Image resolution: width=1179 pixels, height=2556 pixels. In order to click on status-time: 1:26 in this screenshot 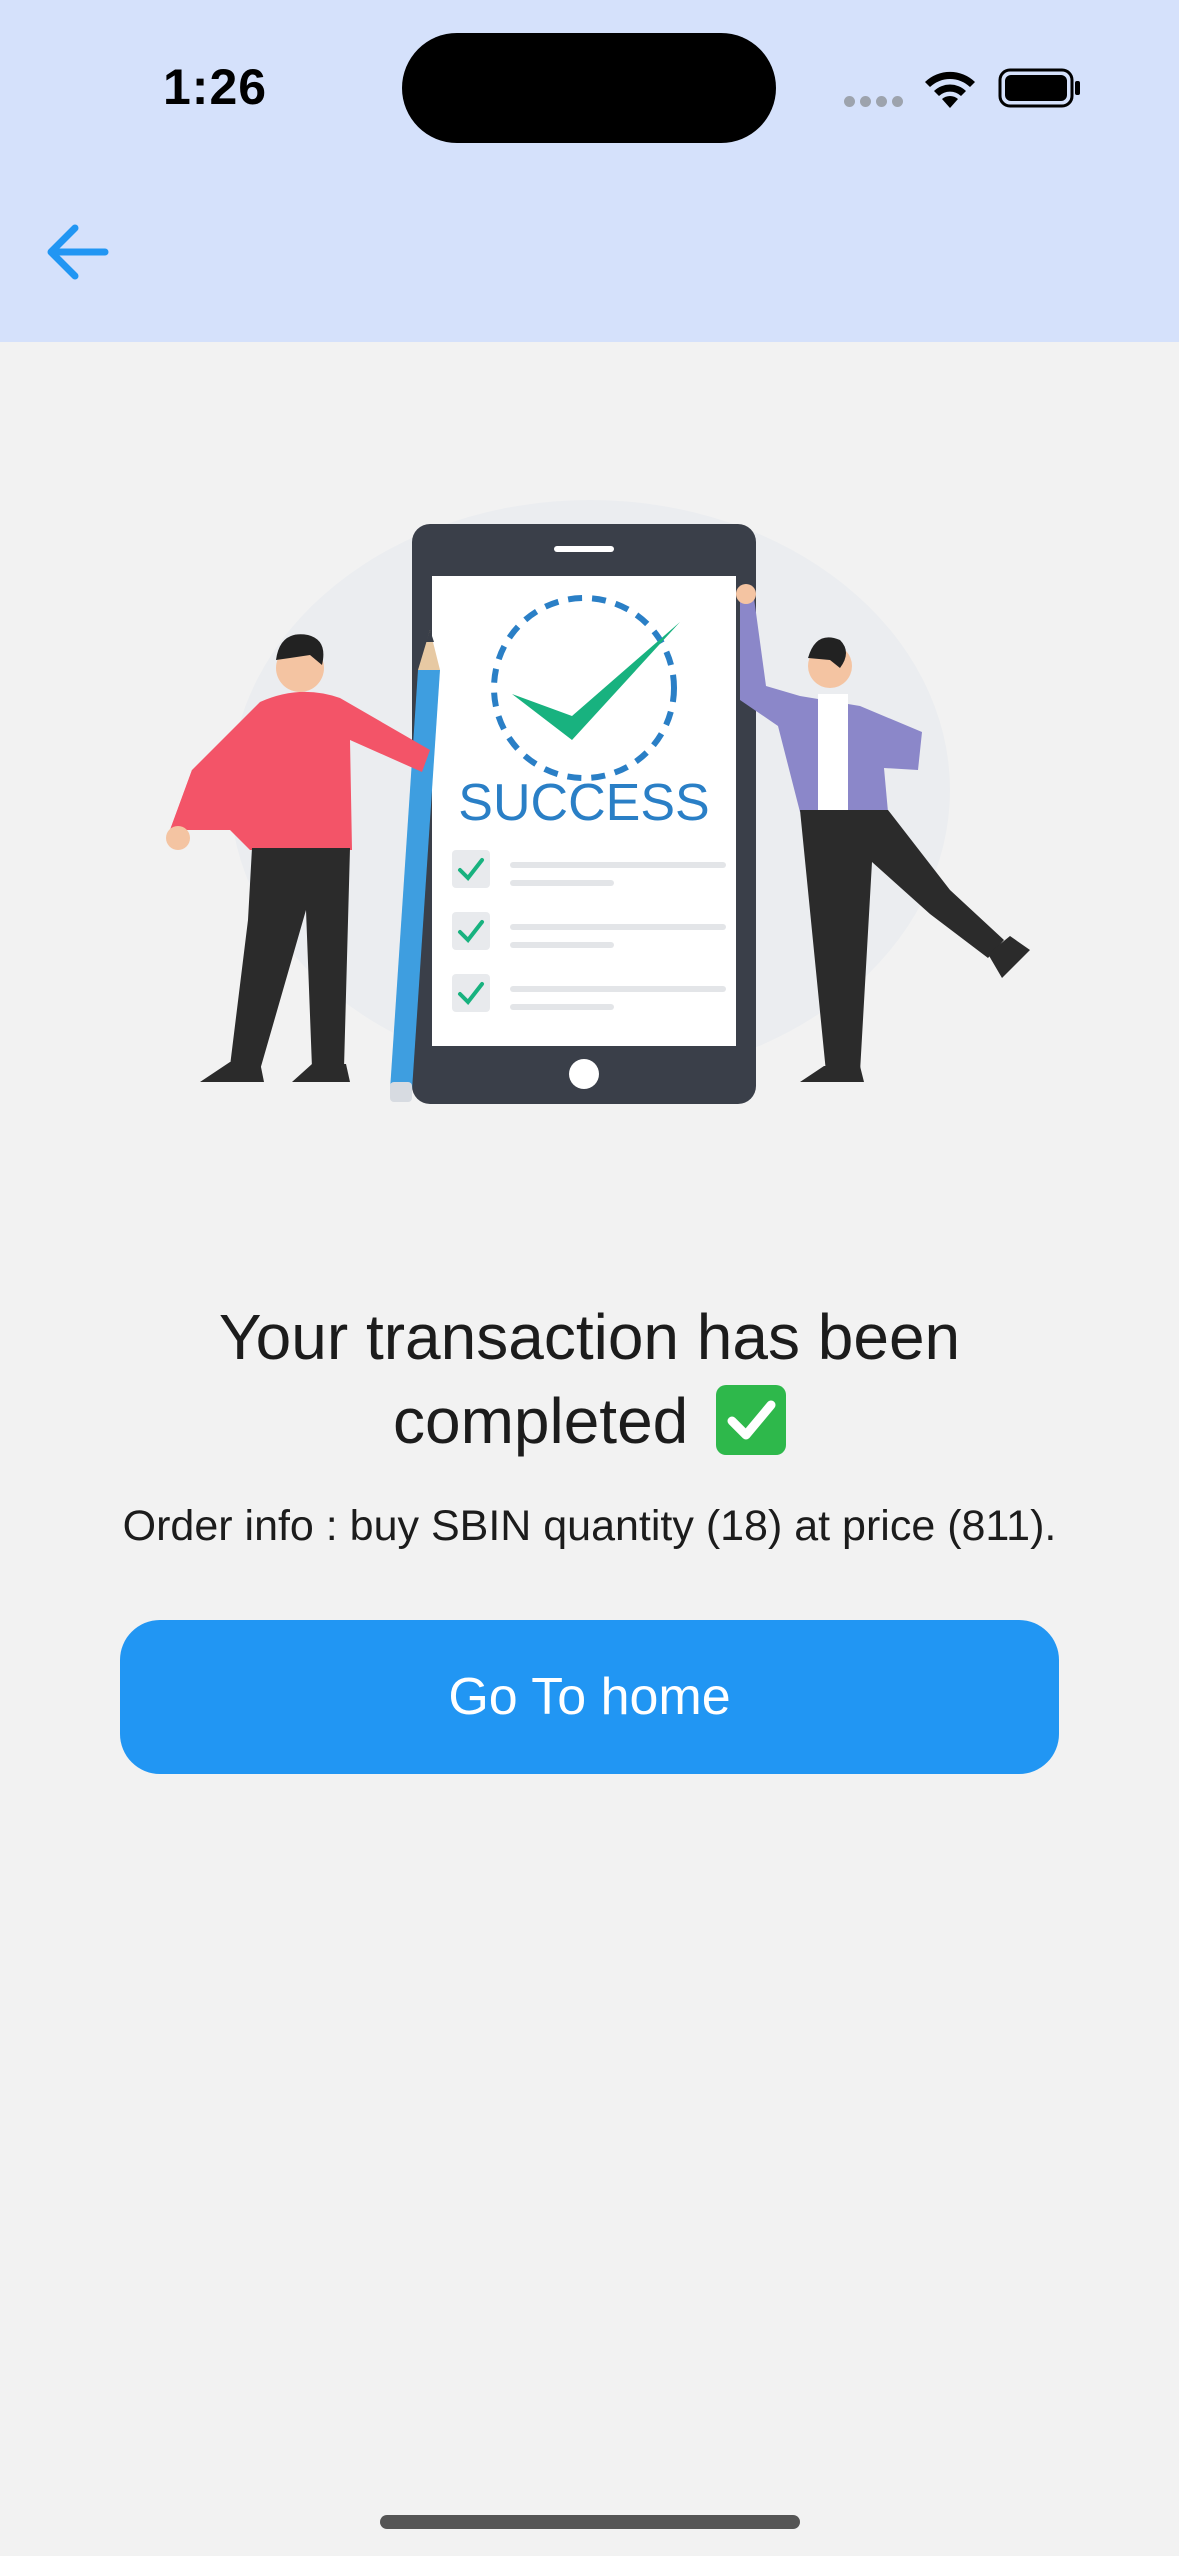, I will do `click(215, 87)`.